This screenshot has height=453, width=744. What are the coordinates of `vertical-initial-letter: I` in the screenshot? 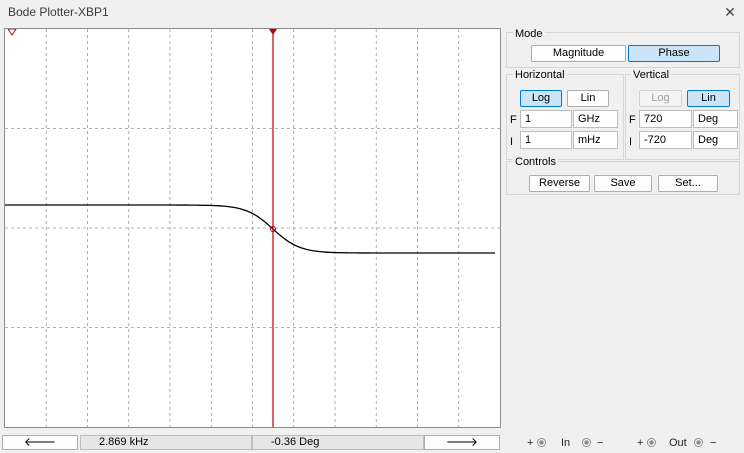 It's located at (631, 142).